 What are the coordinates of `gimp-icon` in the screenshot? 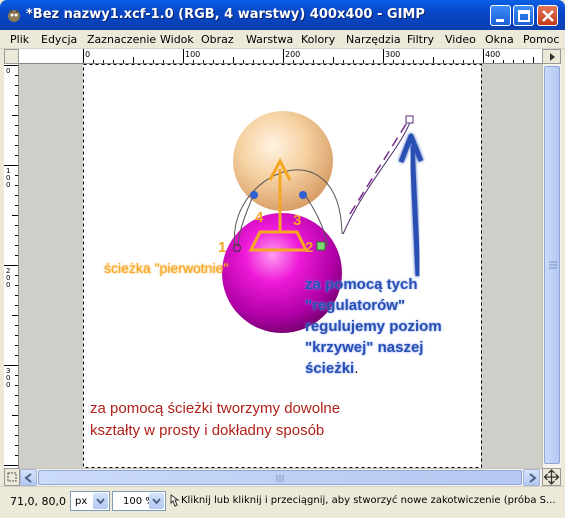 It's located at (14, 15).